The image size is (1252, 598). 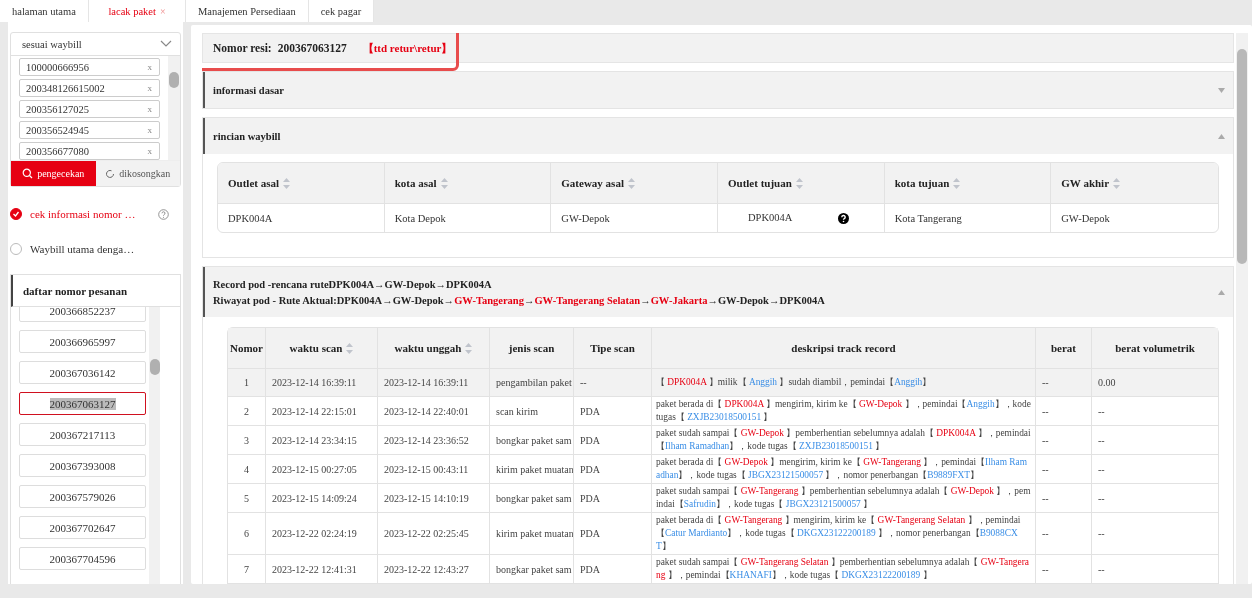 I want to click on table-cell: 3, so click(x=247, y=440).